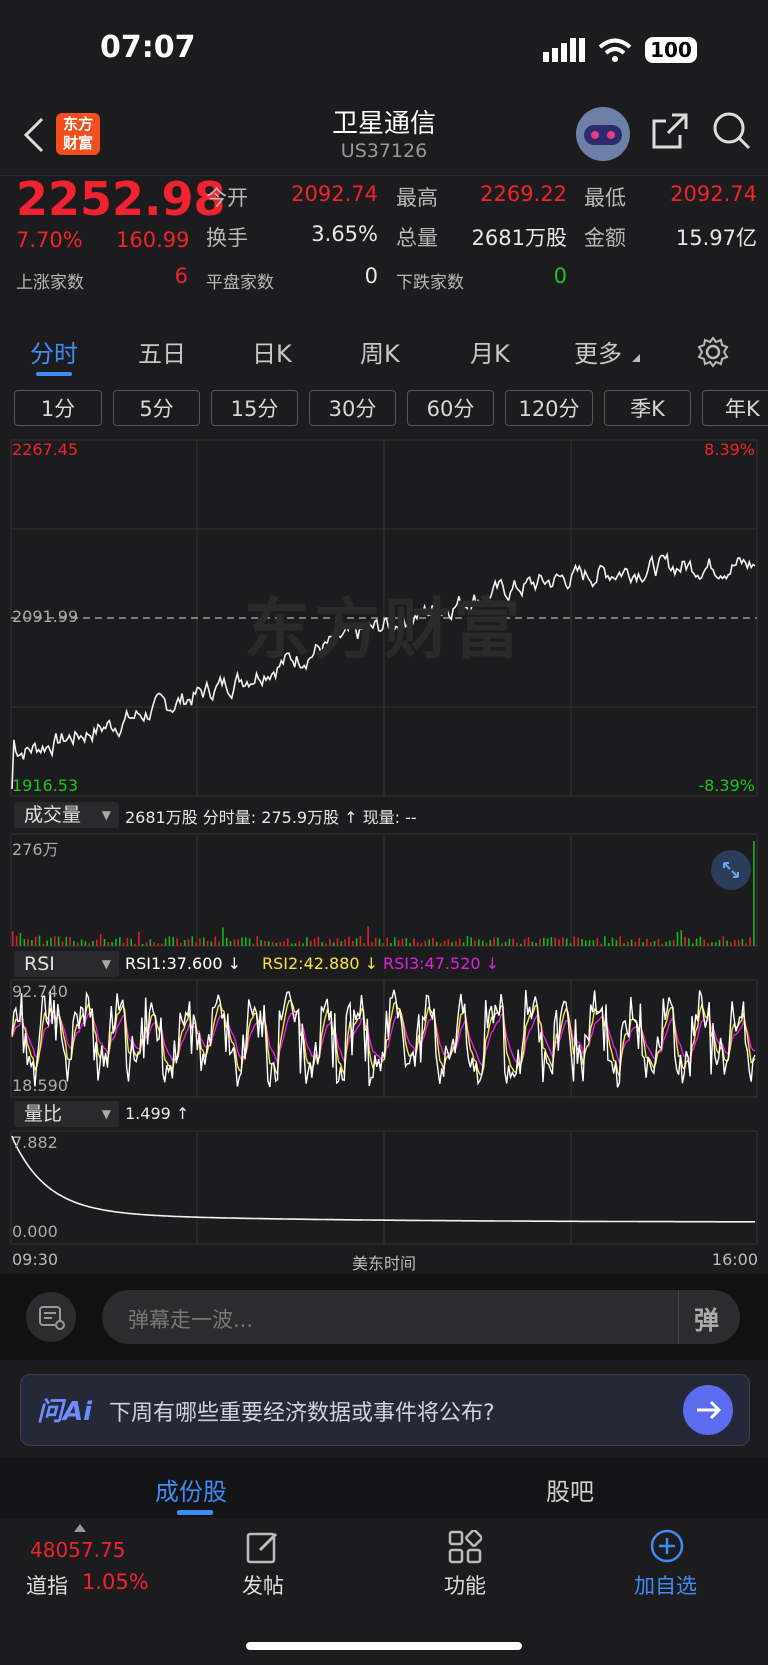 The image size is (768, 1665). What do you see at coordinates (66, 1114) in the screenshot?
I see `volume-ratio-selector: 量比 ▼` at bounding box center [66, 1114].